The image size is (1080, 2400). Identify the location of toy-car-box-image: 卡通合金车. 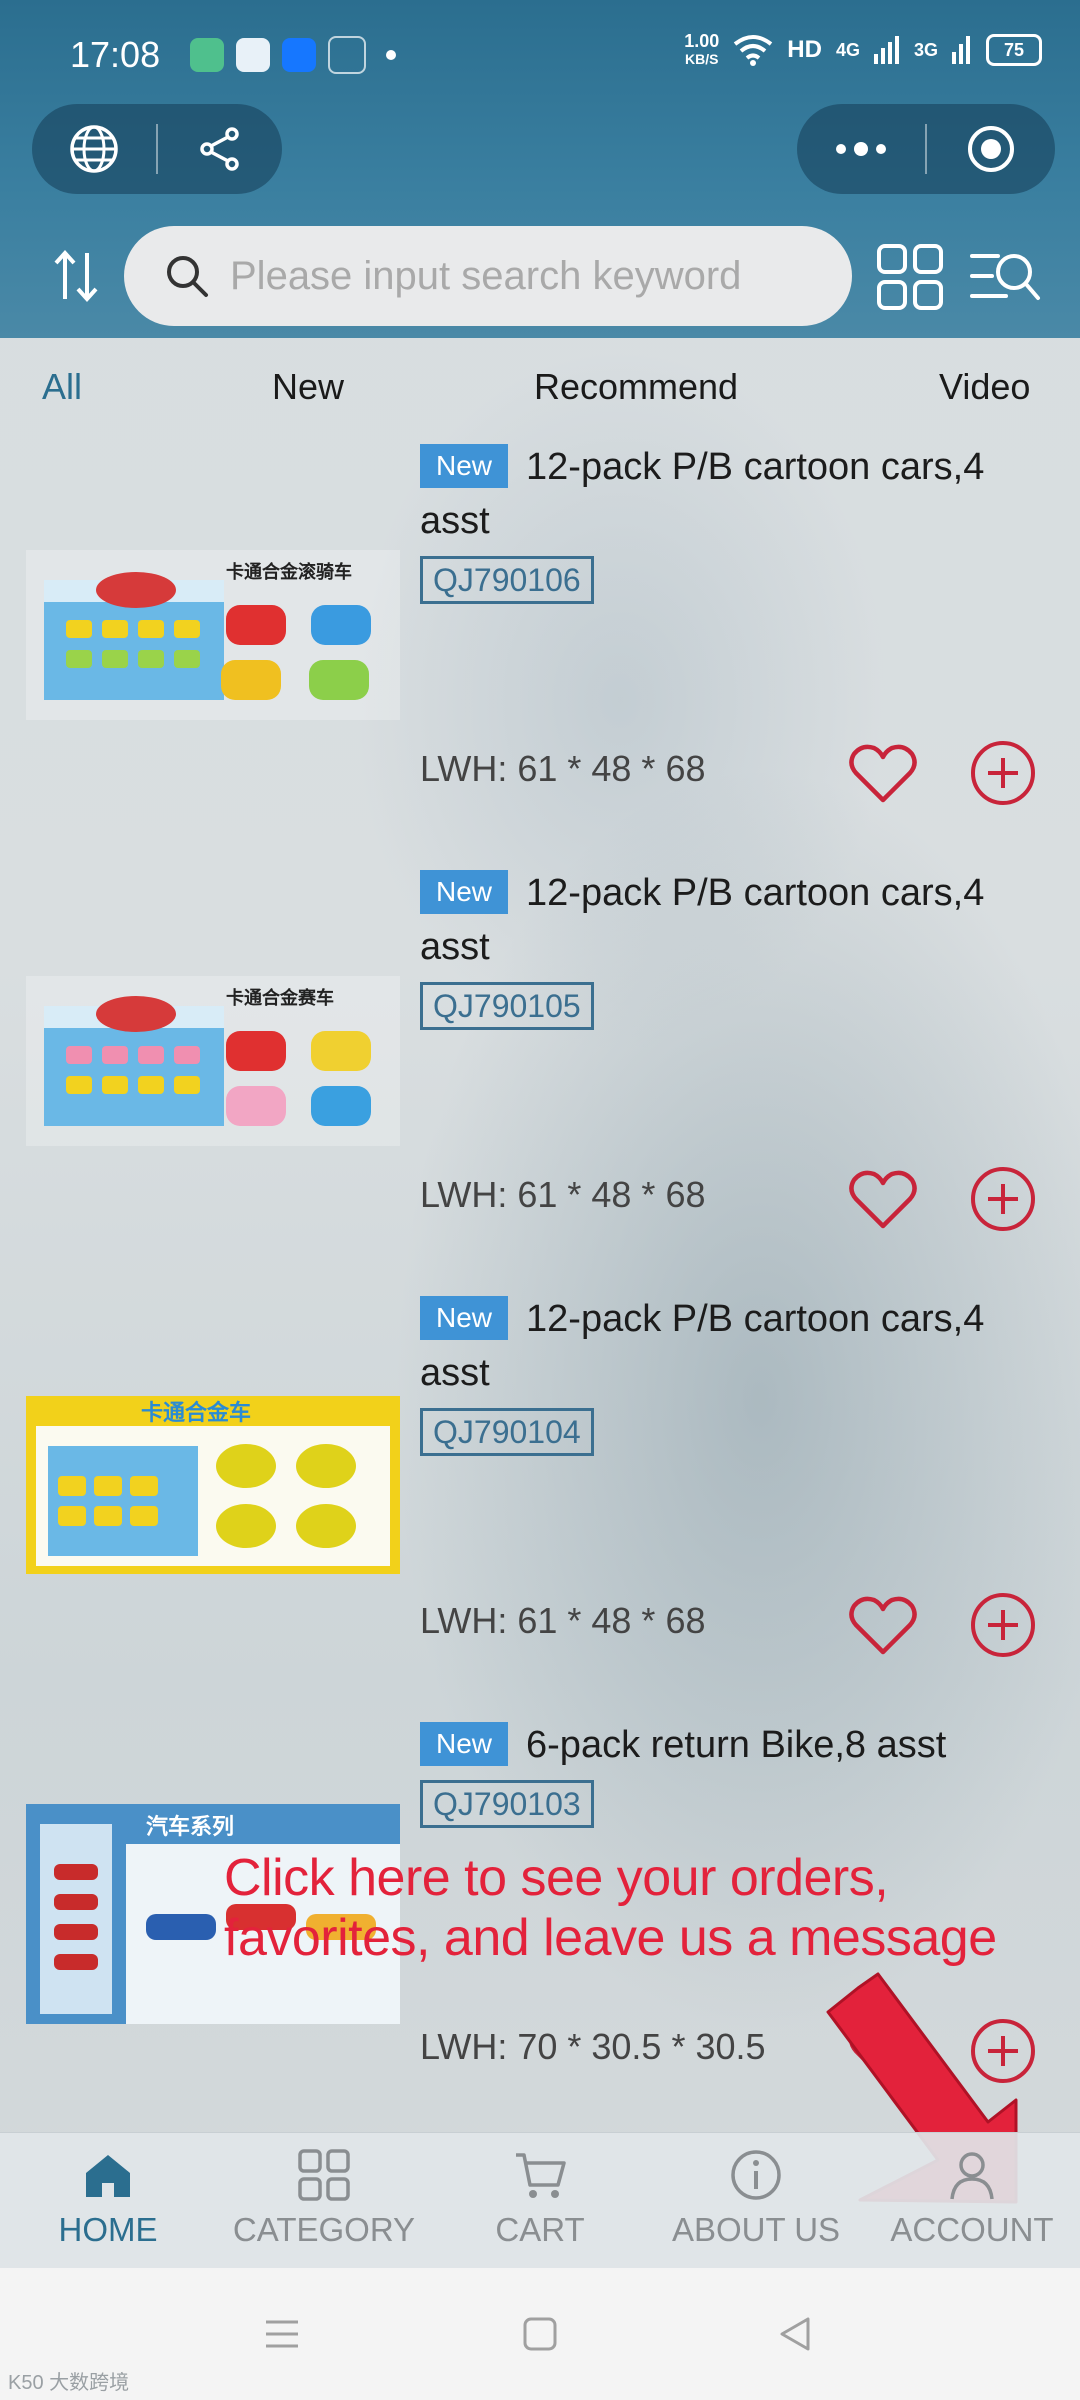
(213, 1485).